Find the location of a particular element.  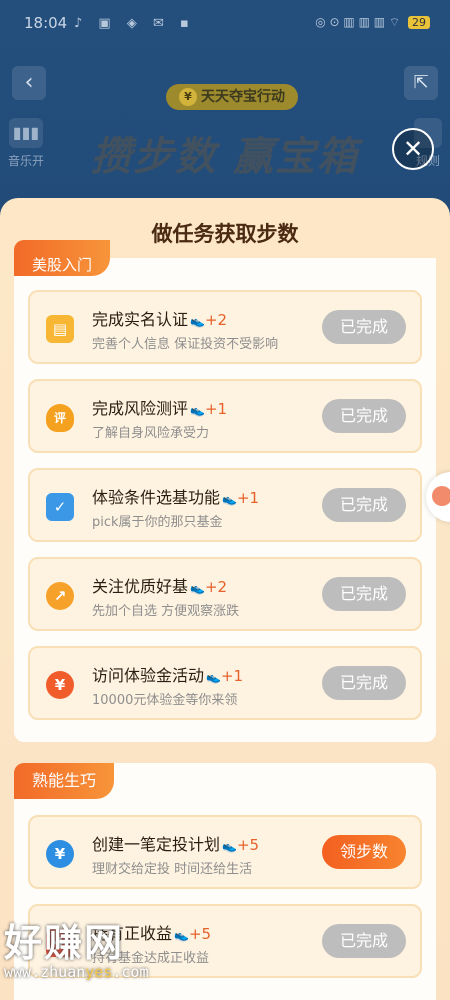

notification-icons: ♪ ▣ ◈ ✉ ▪ is located at coordinates (134, 23).